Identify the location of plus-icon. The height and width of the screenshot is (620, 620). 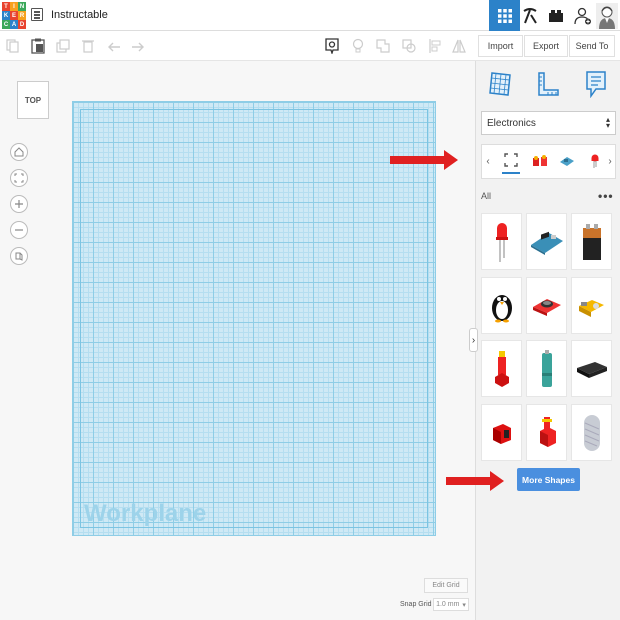
(19, 204).